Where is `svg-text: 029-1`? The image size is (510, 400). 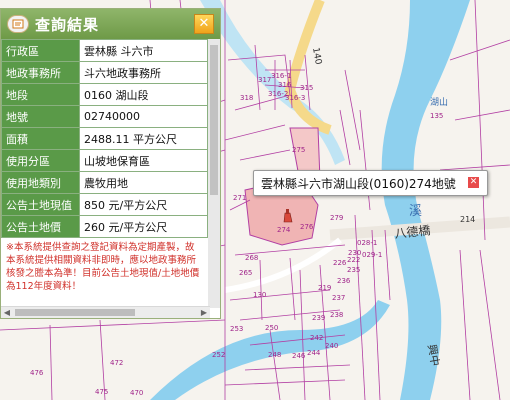 svg-text: 029-1 is located at coordinates (372, 255).